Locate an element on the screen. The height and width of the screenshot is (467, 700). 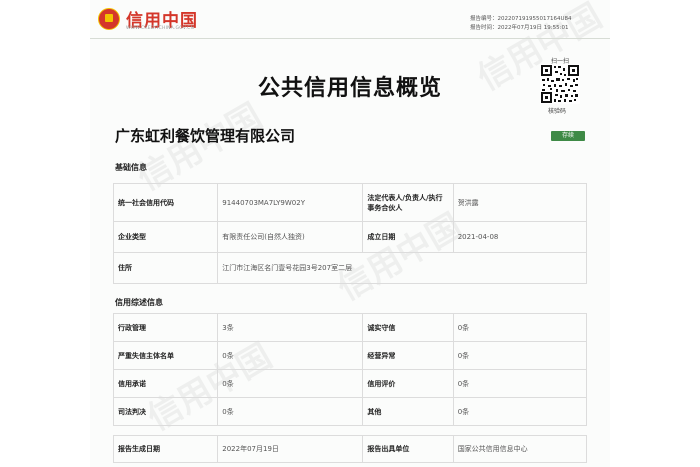
field-label: 报告出具单位 is located at coordinates (408, 449).